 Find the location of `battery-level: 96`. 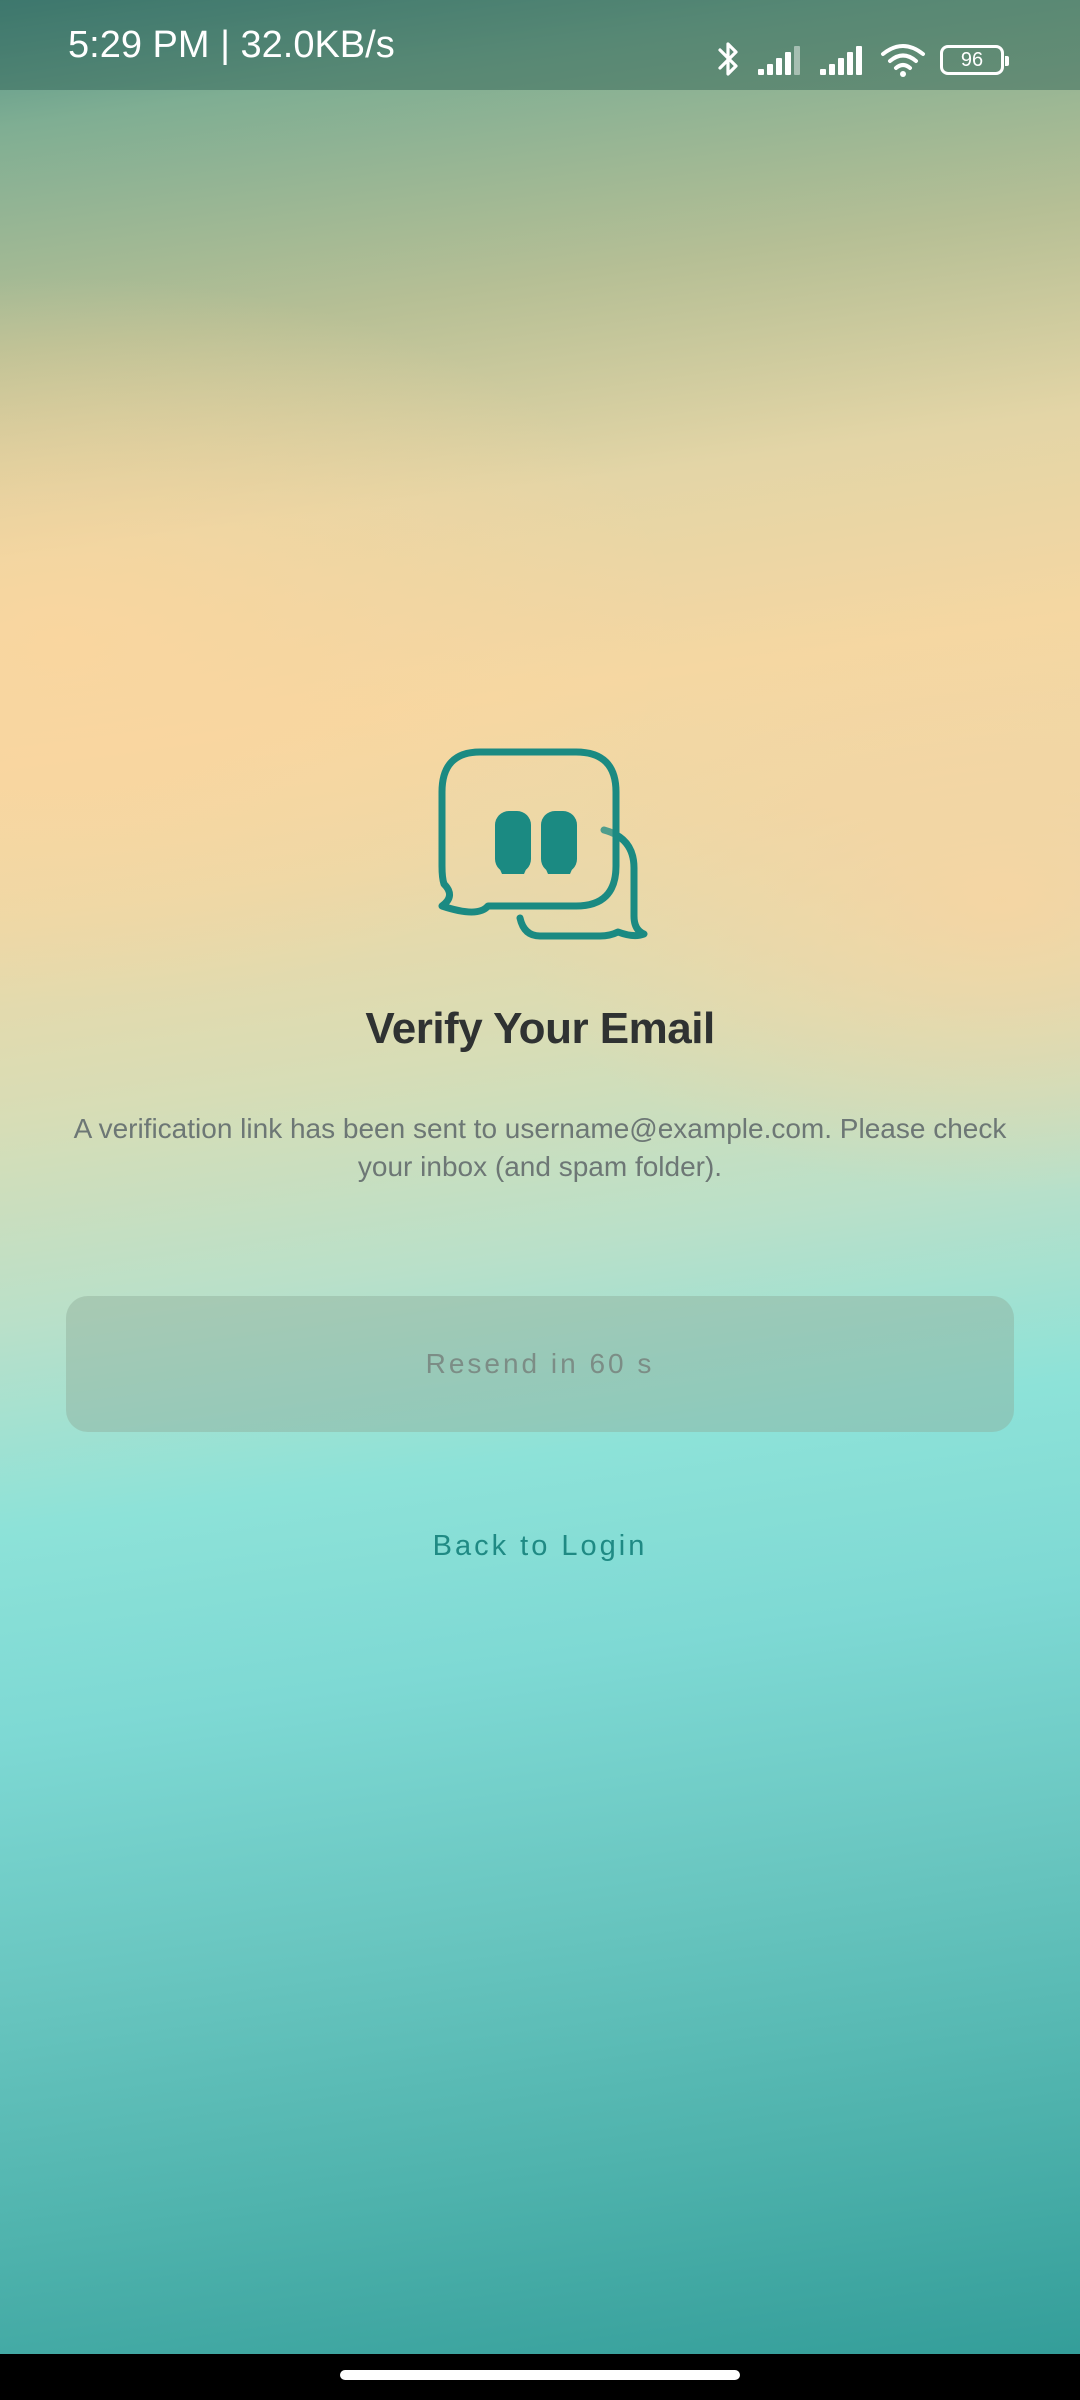

battery-level: 96 is located at coordinates (972, 59).